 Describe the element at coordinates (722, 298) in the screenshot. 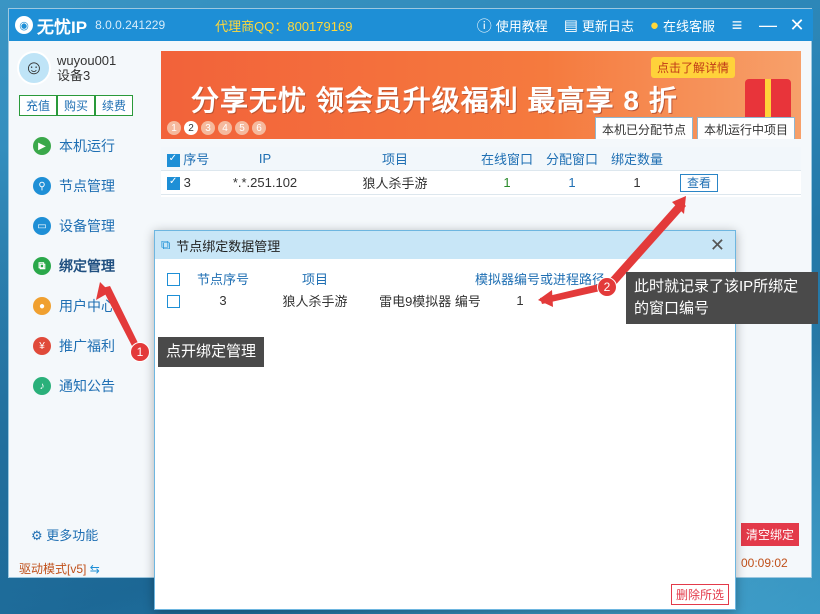

I see `callout-two: 此时就记录了该IP所绑定的窗口编号` at that location.